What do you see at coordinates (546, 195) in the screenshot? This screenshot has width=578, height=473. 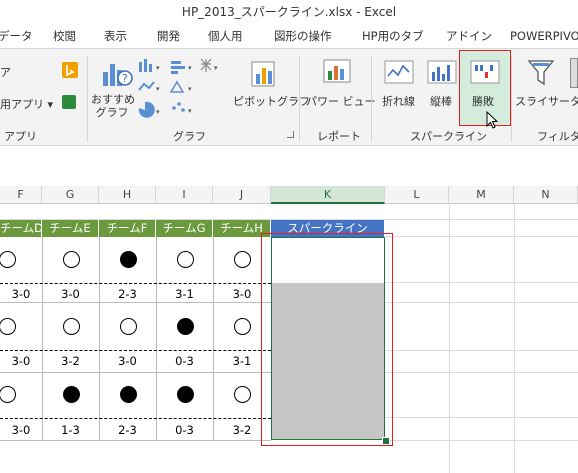 I see `column-header-n: N` at bounding box center [546, 195].